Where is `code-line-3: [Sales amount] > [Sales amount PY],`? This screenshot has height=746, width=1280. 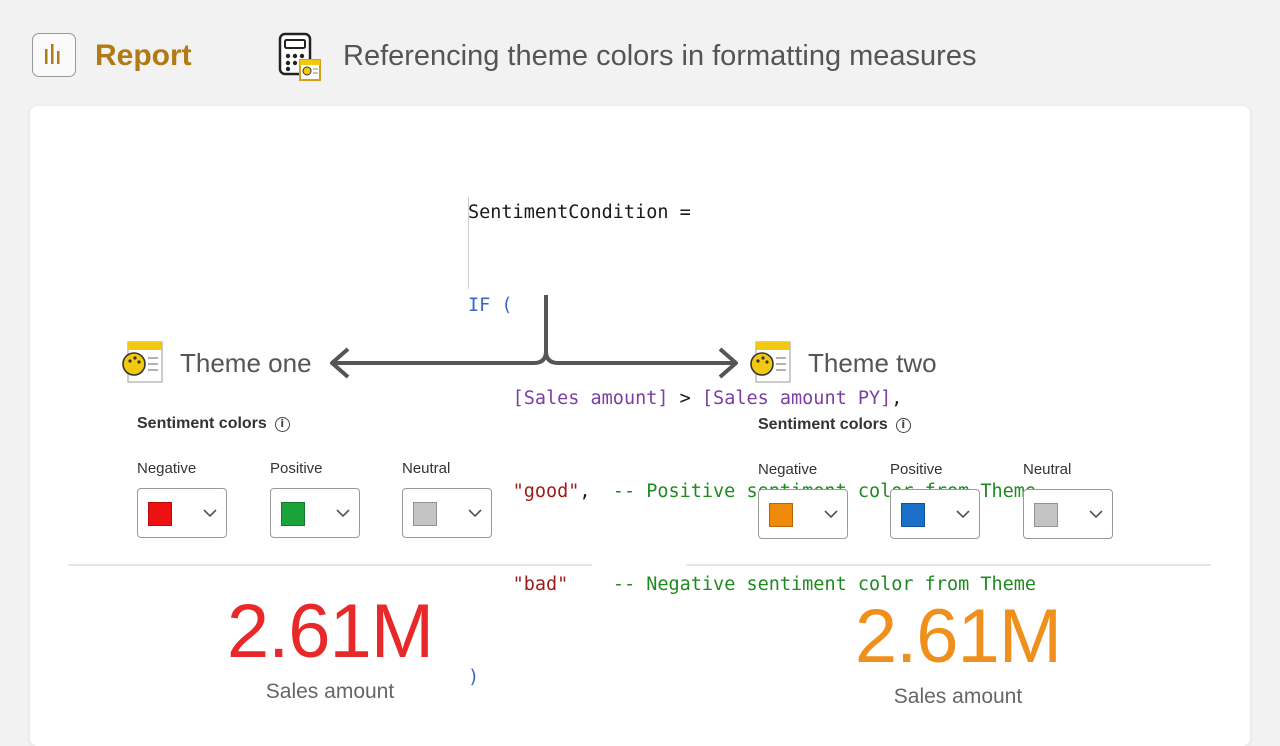
code-line-3: [Sales amount] > [Sales amount PY], is located at coordinates (752, 398).